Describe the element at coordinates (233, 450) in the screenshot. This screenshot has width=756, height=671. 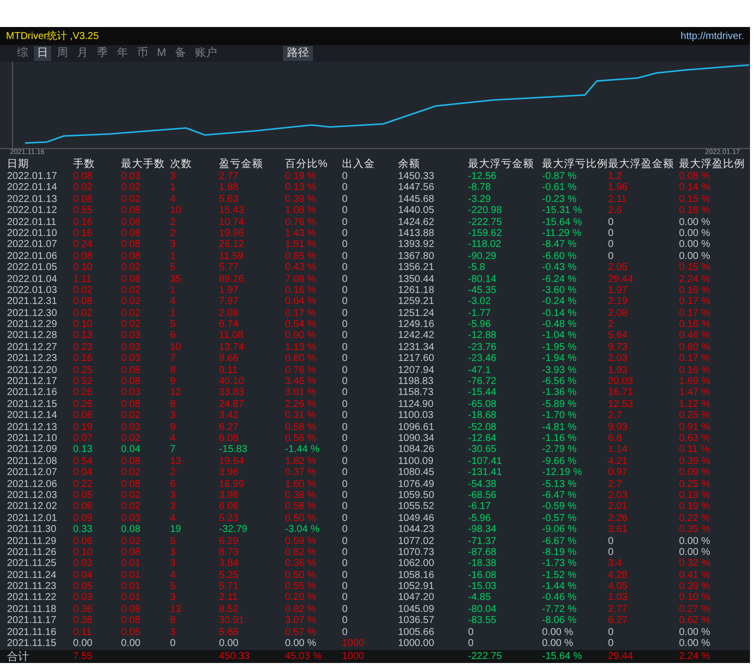
I see `table-cell-text: -15.83` at that location.